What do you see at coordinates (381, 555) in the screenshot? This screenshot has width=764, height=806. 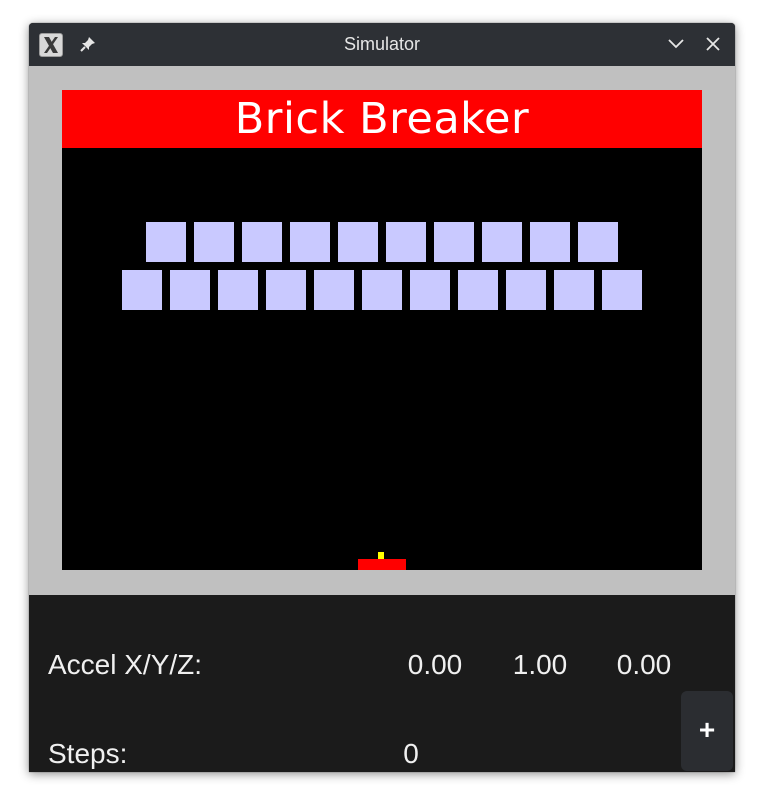 I see `ball` at bounding box center [381, 555].